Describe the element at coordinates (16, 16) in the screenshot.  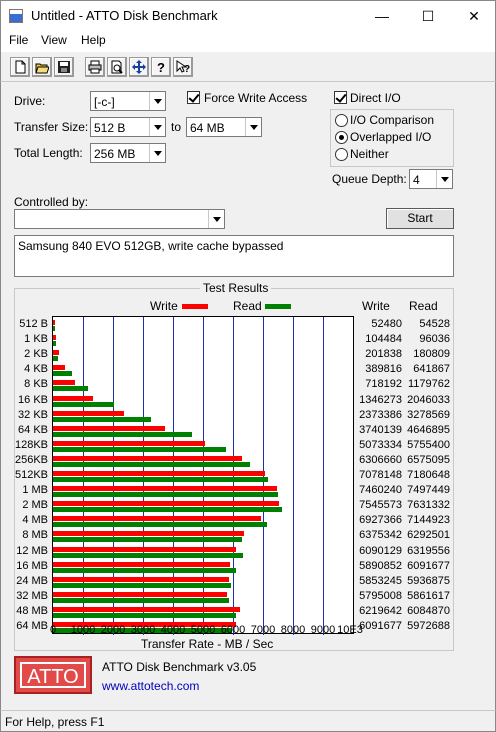
I see `app-icon` at that location.